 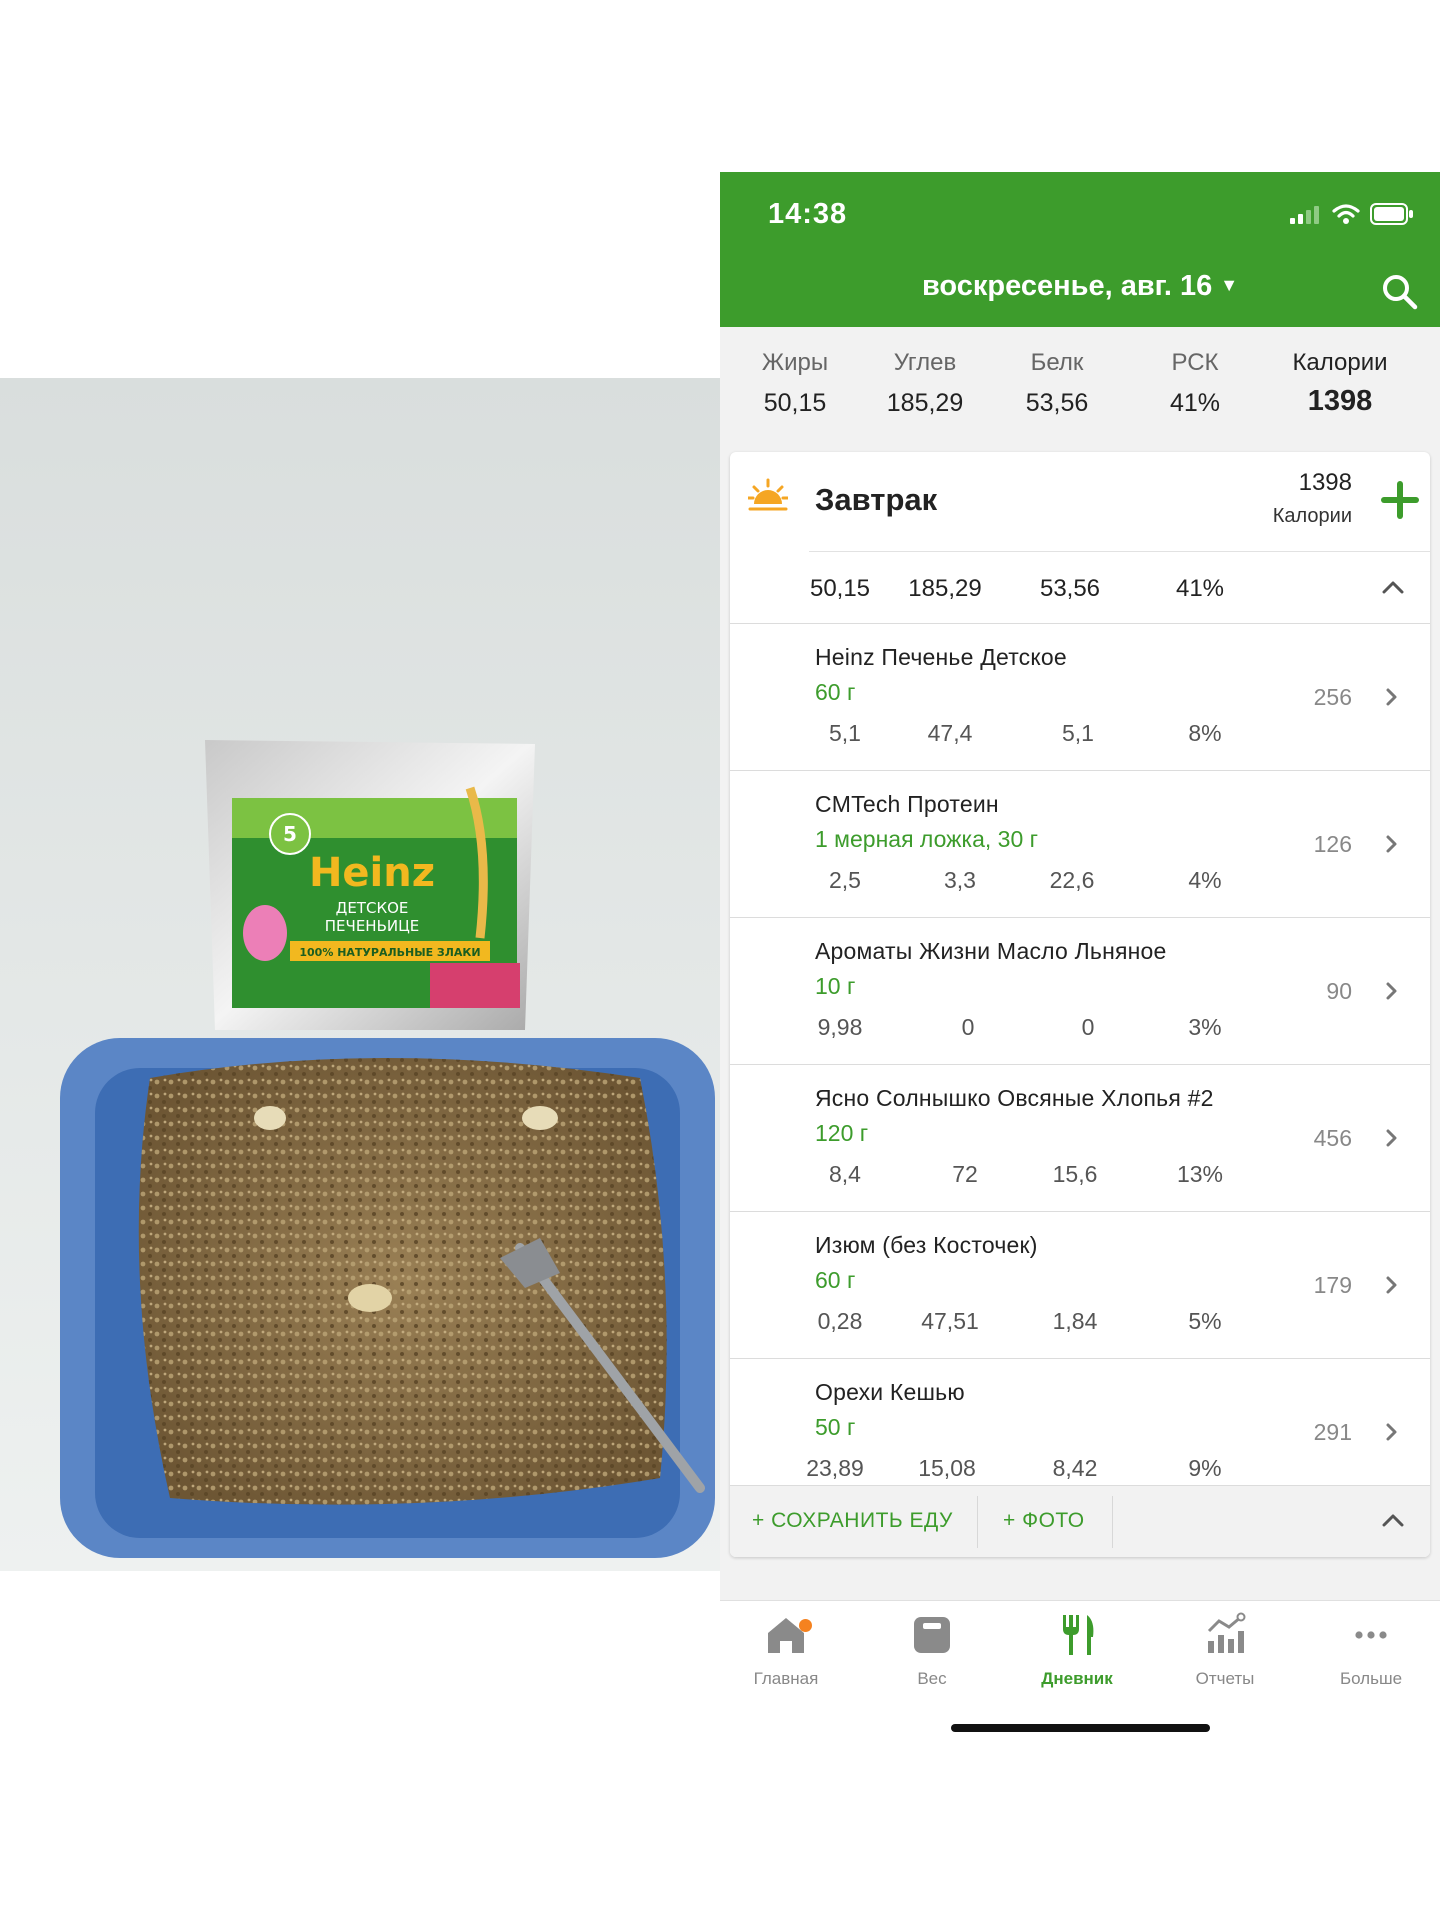 I want to click on tab-label: Вес, so click(x=932, y=1678).